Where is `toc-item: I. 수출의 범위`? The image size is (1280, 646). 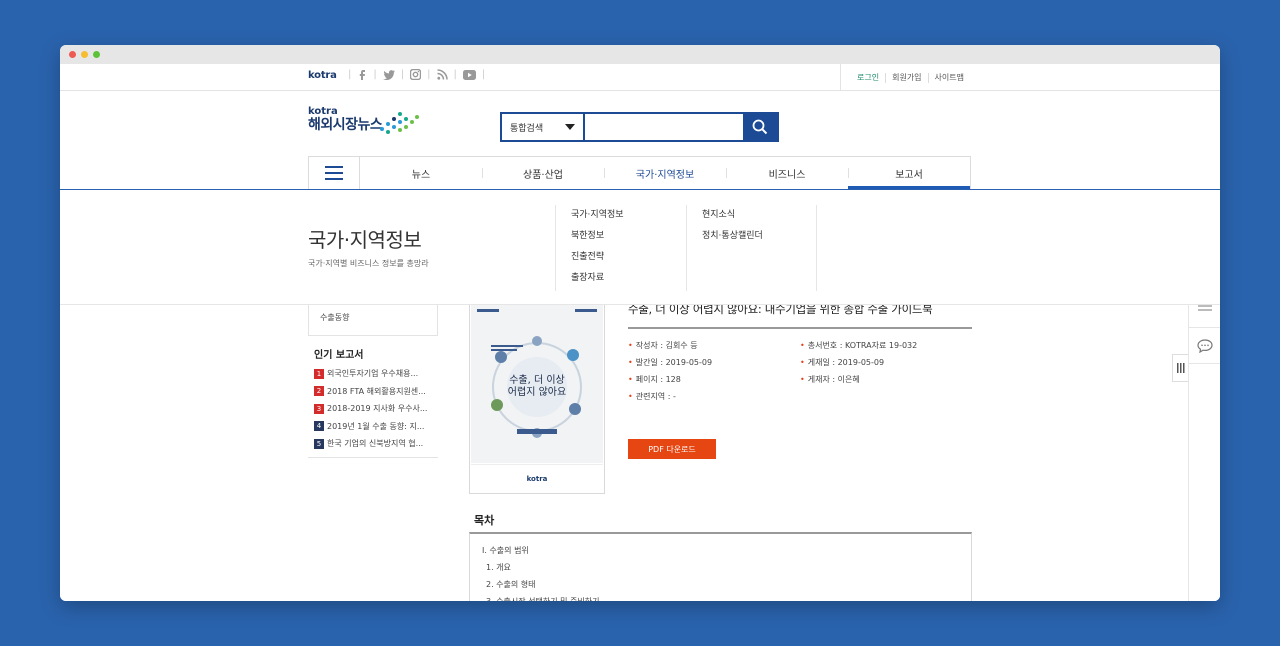 toc-item: I. 수출의 범위 is located at coordinates (505, 550).